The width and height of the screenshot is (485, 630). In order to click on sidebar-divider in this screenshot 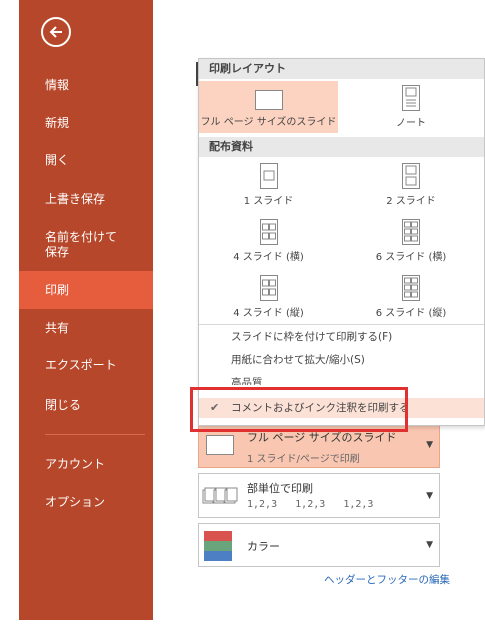, I will do `click(95, 434)`.